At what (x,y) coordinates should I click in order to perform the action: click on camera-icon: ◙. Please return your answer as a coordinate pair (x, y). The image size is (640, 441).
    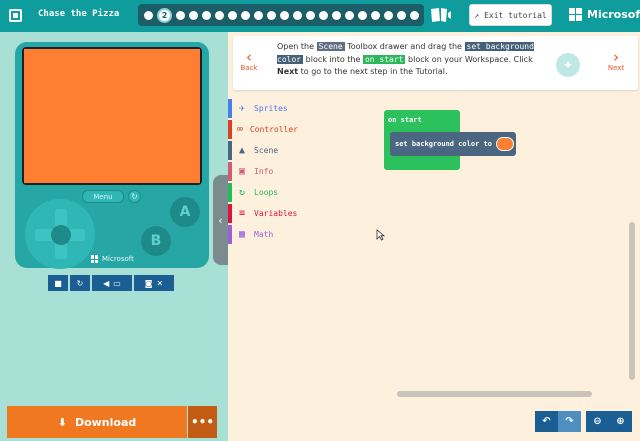
    Looking at the image, I should click on (148, 283).